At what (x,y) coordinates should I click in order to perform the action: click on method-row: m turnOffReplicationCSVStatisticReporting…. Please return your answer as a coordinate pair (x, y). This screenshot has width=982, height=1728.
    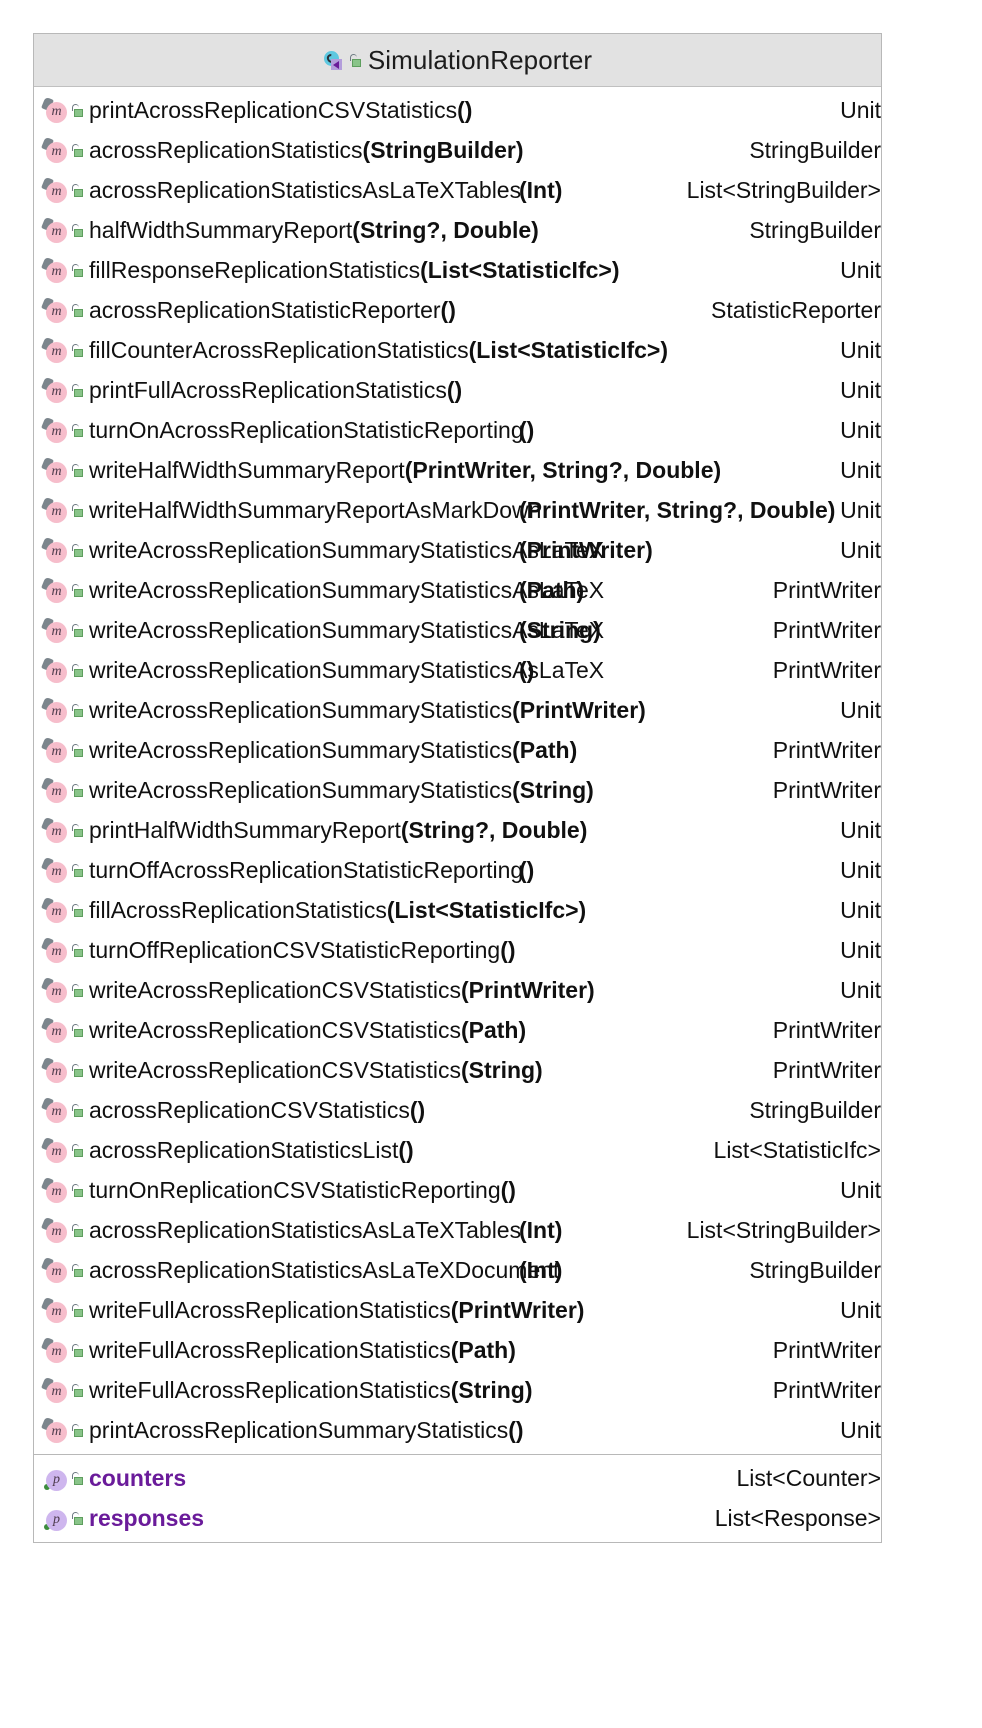
    Looking at the image, I should click on (457, 950).